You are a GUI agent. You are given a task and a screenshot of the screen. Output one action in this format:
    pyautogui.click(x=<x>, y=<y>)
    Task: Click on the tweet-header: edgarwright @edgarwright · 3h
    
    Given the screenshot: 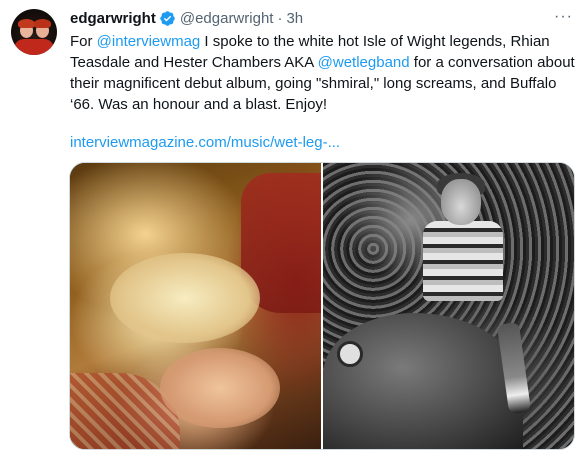 What is the action you would take?
    pyautogui.click(x=186, y=18)
    